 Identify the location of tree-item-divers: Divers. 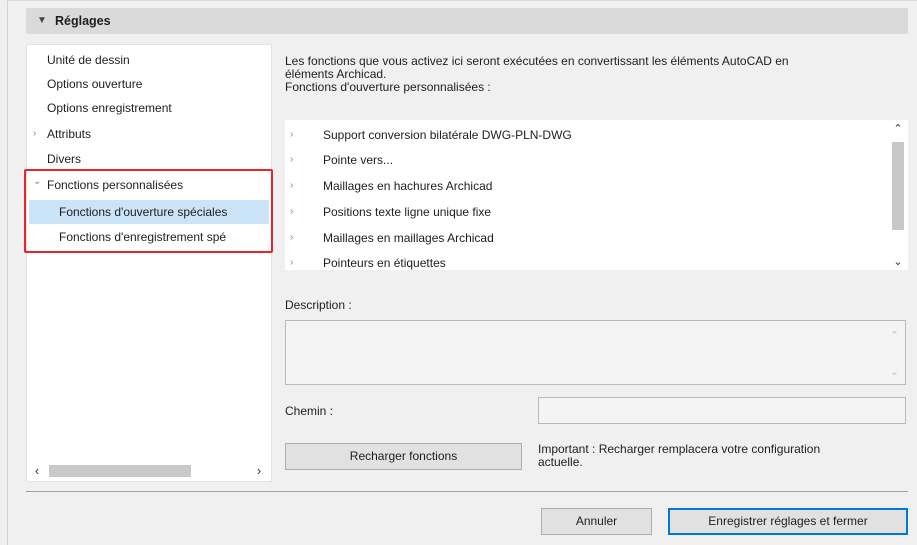
(149, 159).